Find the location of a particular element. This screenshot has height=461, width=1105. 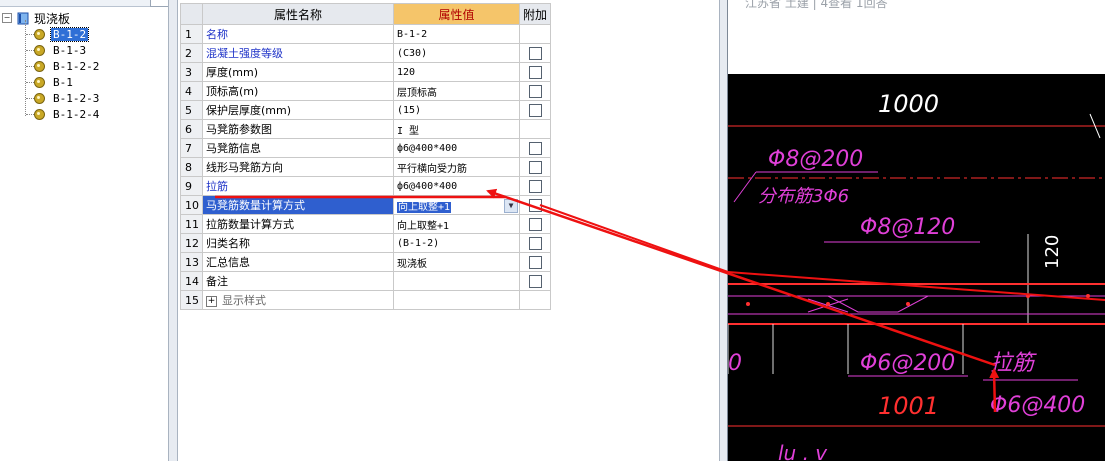

property-name: 线形马凳筋方向 is located at coordinates (298, 167).